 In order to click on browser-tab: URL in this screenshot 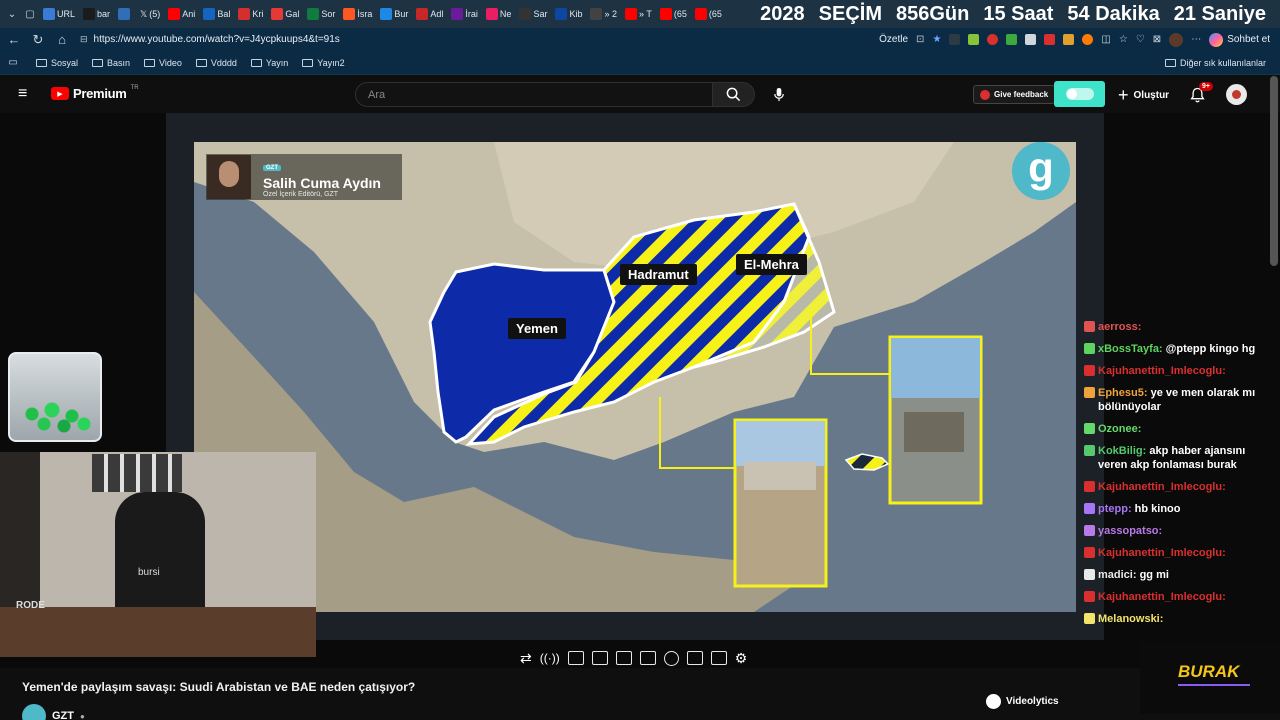, I will do `click(59, 14)`.